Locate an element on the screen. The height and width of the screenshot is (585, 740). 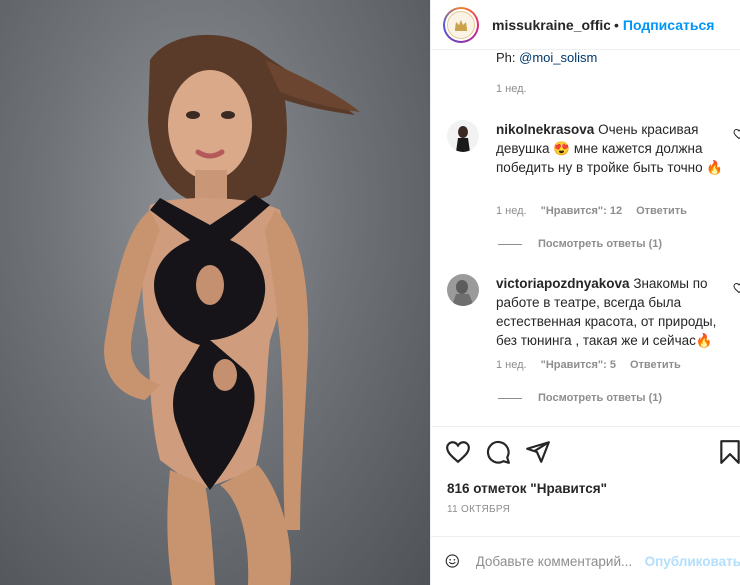
comment-username: victoriapozdnyakova is located at coordinates (563, 283).